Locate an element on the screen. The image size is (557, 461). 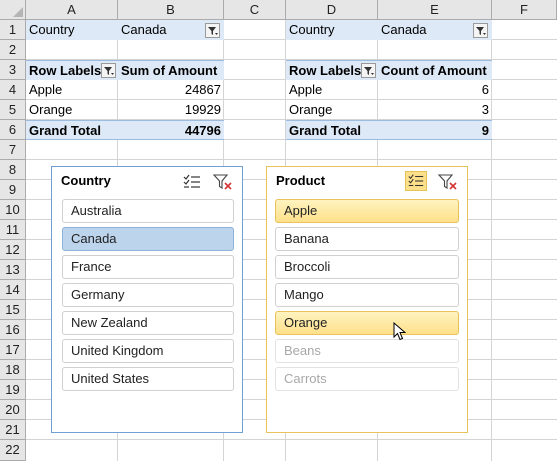
row-header: 6 is located at coordinates (13, 130).